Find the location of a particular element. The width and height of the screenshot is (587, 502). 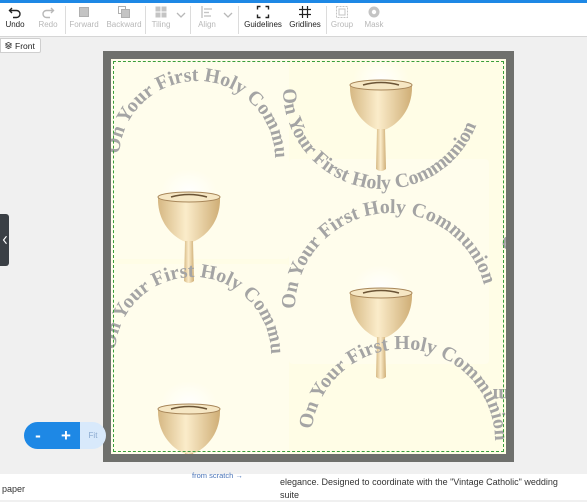

mask-label: Mask is located at coordinates (374, 24).